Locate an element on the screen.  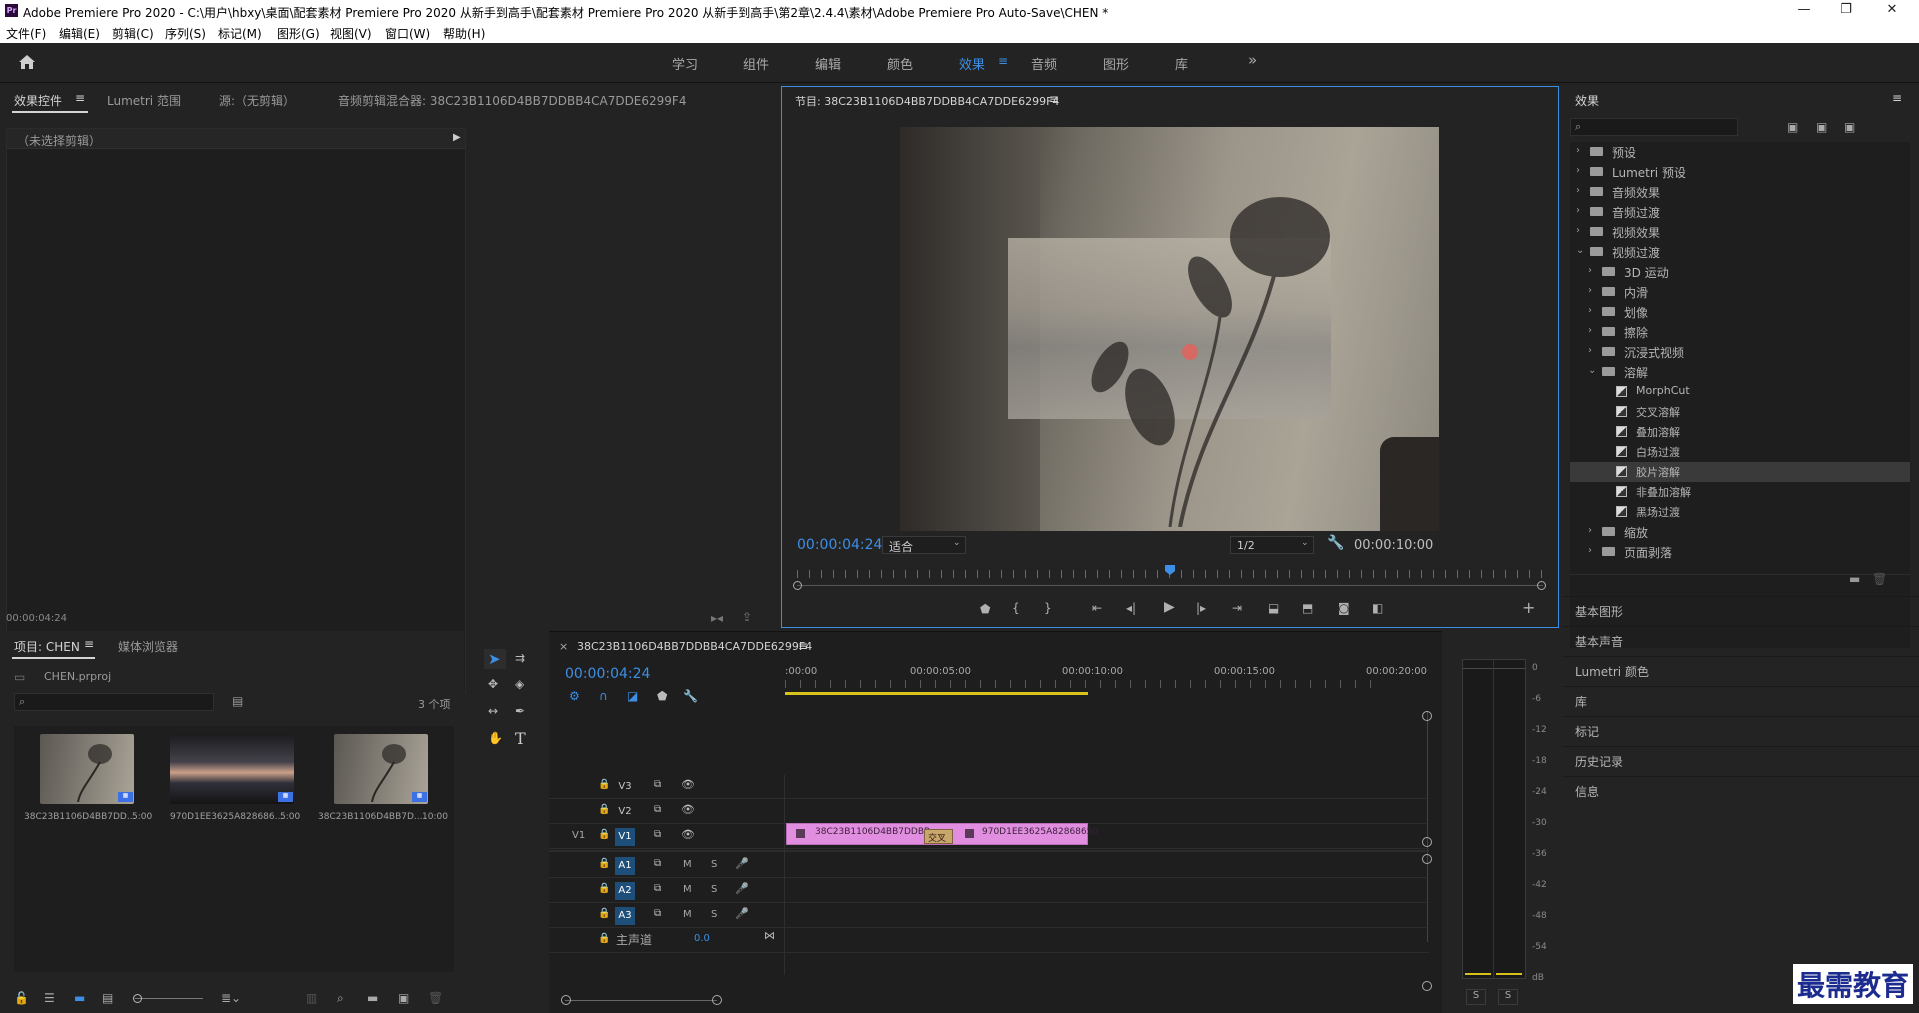
effects-tree-item: › 页面剥落 is located at coordinates (1740, 552).